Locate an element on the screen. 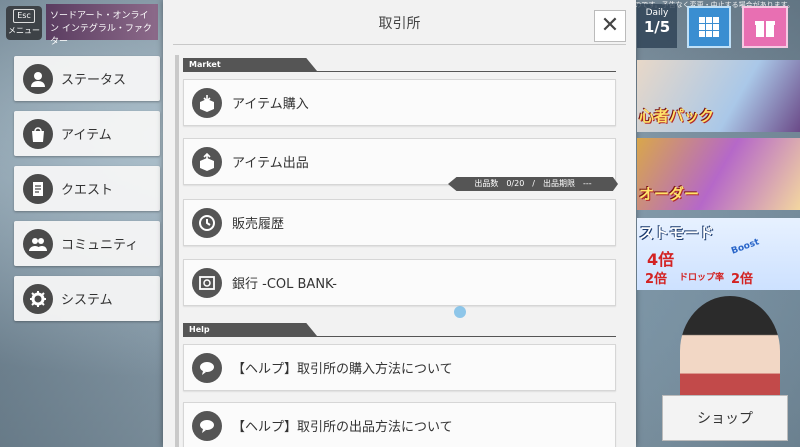 This screenshot has width=800, height=447. navigator-character is located at coordinates (730, 351).